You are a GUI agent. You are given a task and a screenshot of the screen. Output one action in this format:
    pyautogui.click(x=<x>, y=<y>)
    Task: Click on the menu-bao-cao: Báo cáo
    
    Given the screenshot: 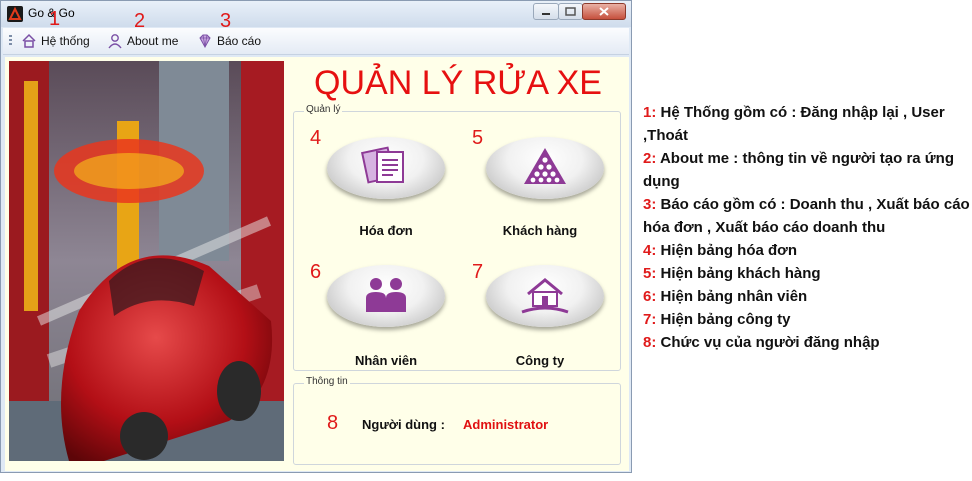 What is the action you would take?
    pyautogui.click(x=229, y=41)
    